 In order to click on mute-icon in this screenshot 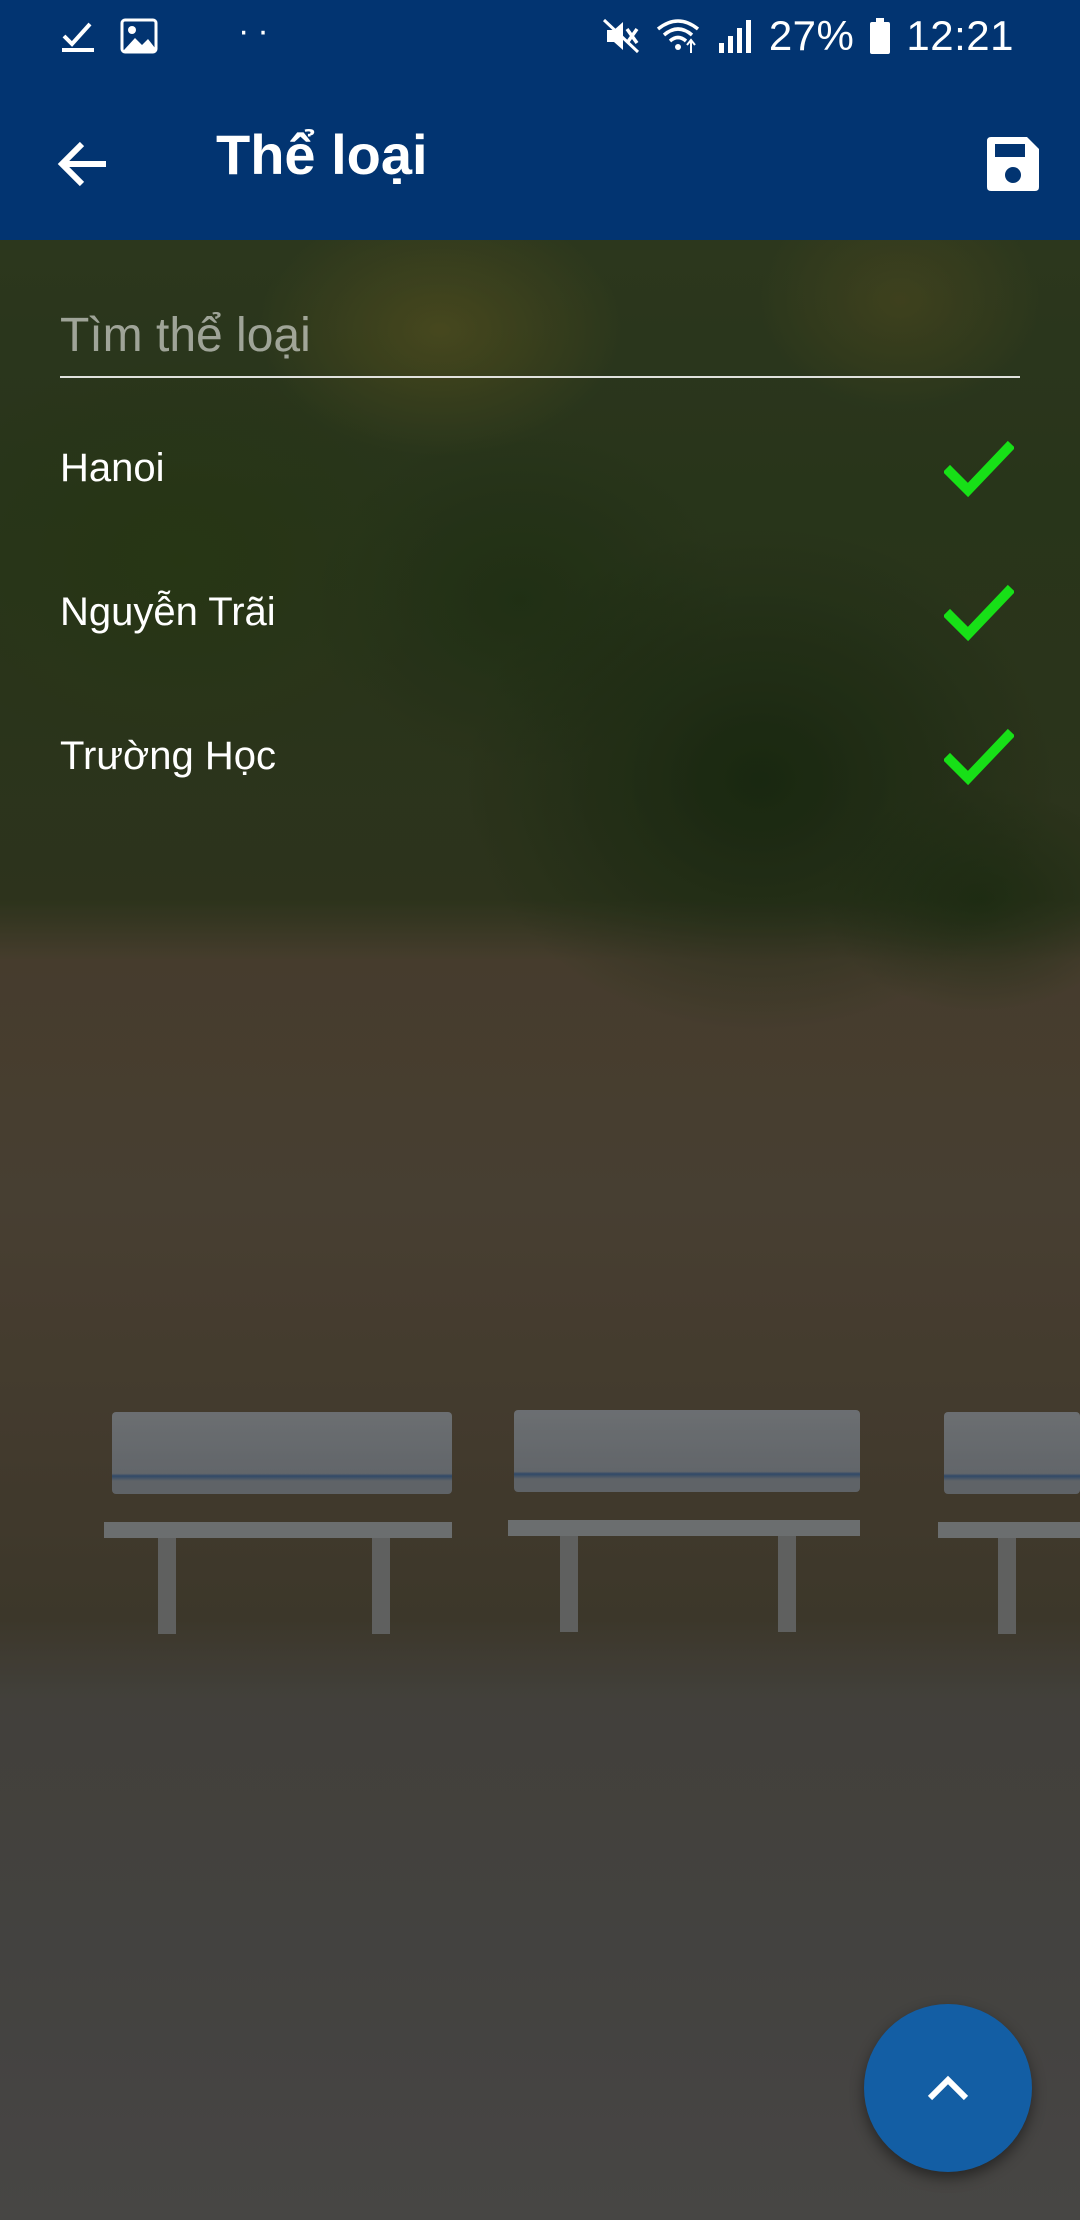, I will do `click(620, 36)`.